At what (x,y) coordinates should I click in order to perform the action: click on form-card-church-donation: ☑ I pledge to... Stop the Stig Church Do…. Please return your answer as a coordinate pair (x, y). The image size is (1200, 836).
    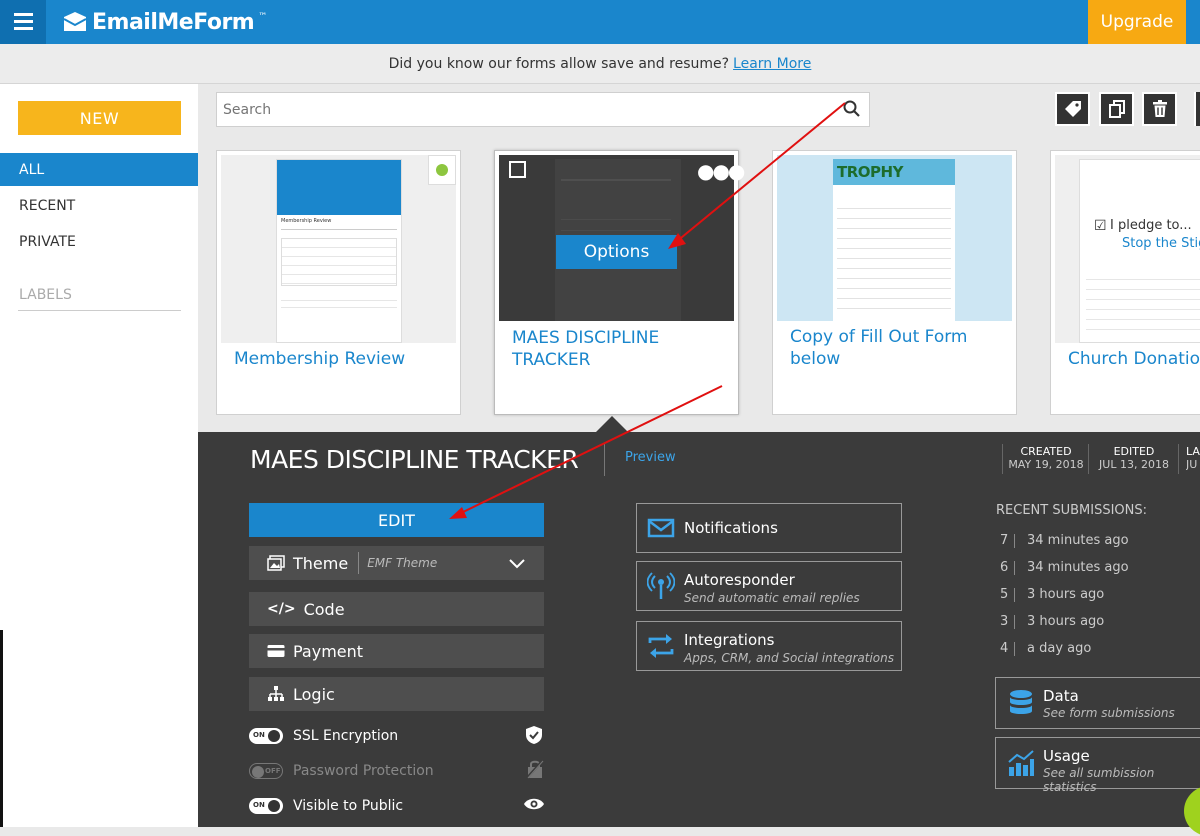
    Looking at the image, I should click on (1125, 282).